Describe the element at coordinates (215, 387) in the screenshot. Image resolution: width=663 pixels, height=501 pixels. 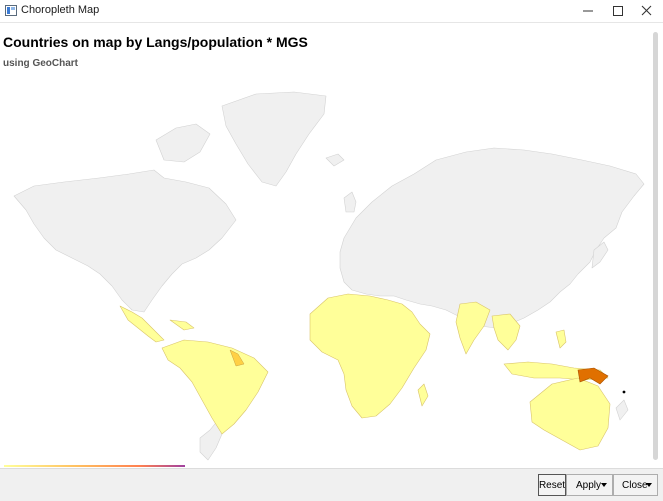
I see `region-south-america` at that location.